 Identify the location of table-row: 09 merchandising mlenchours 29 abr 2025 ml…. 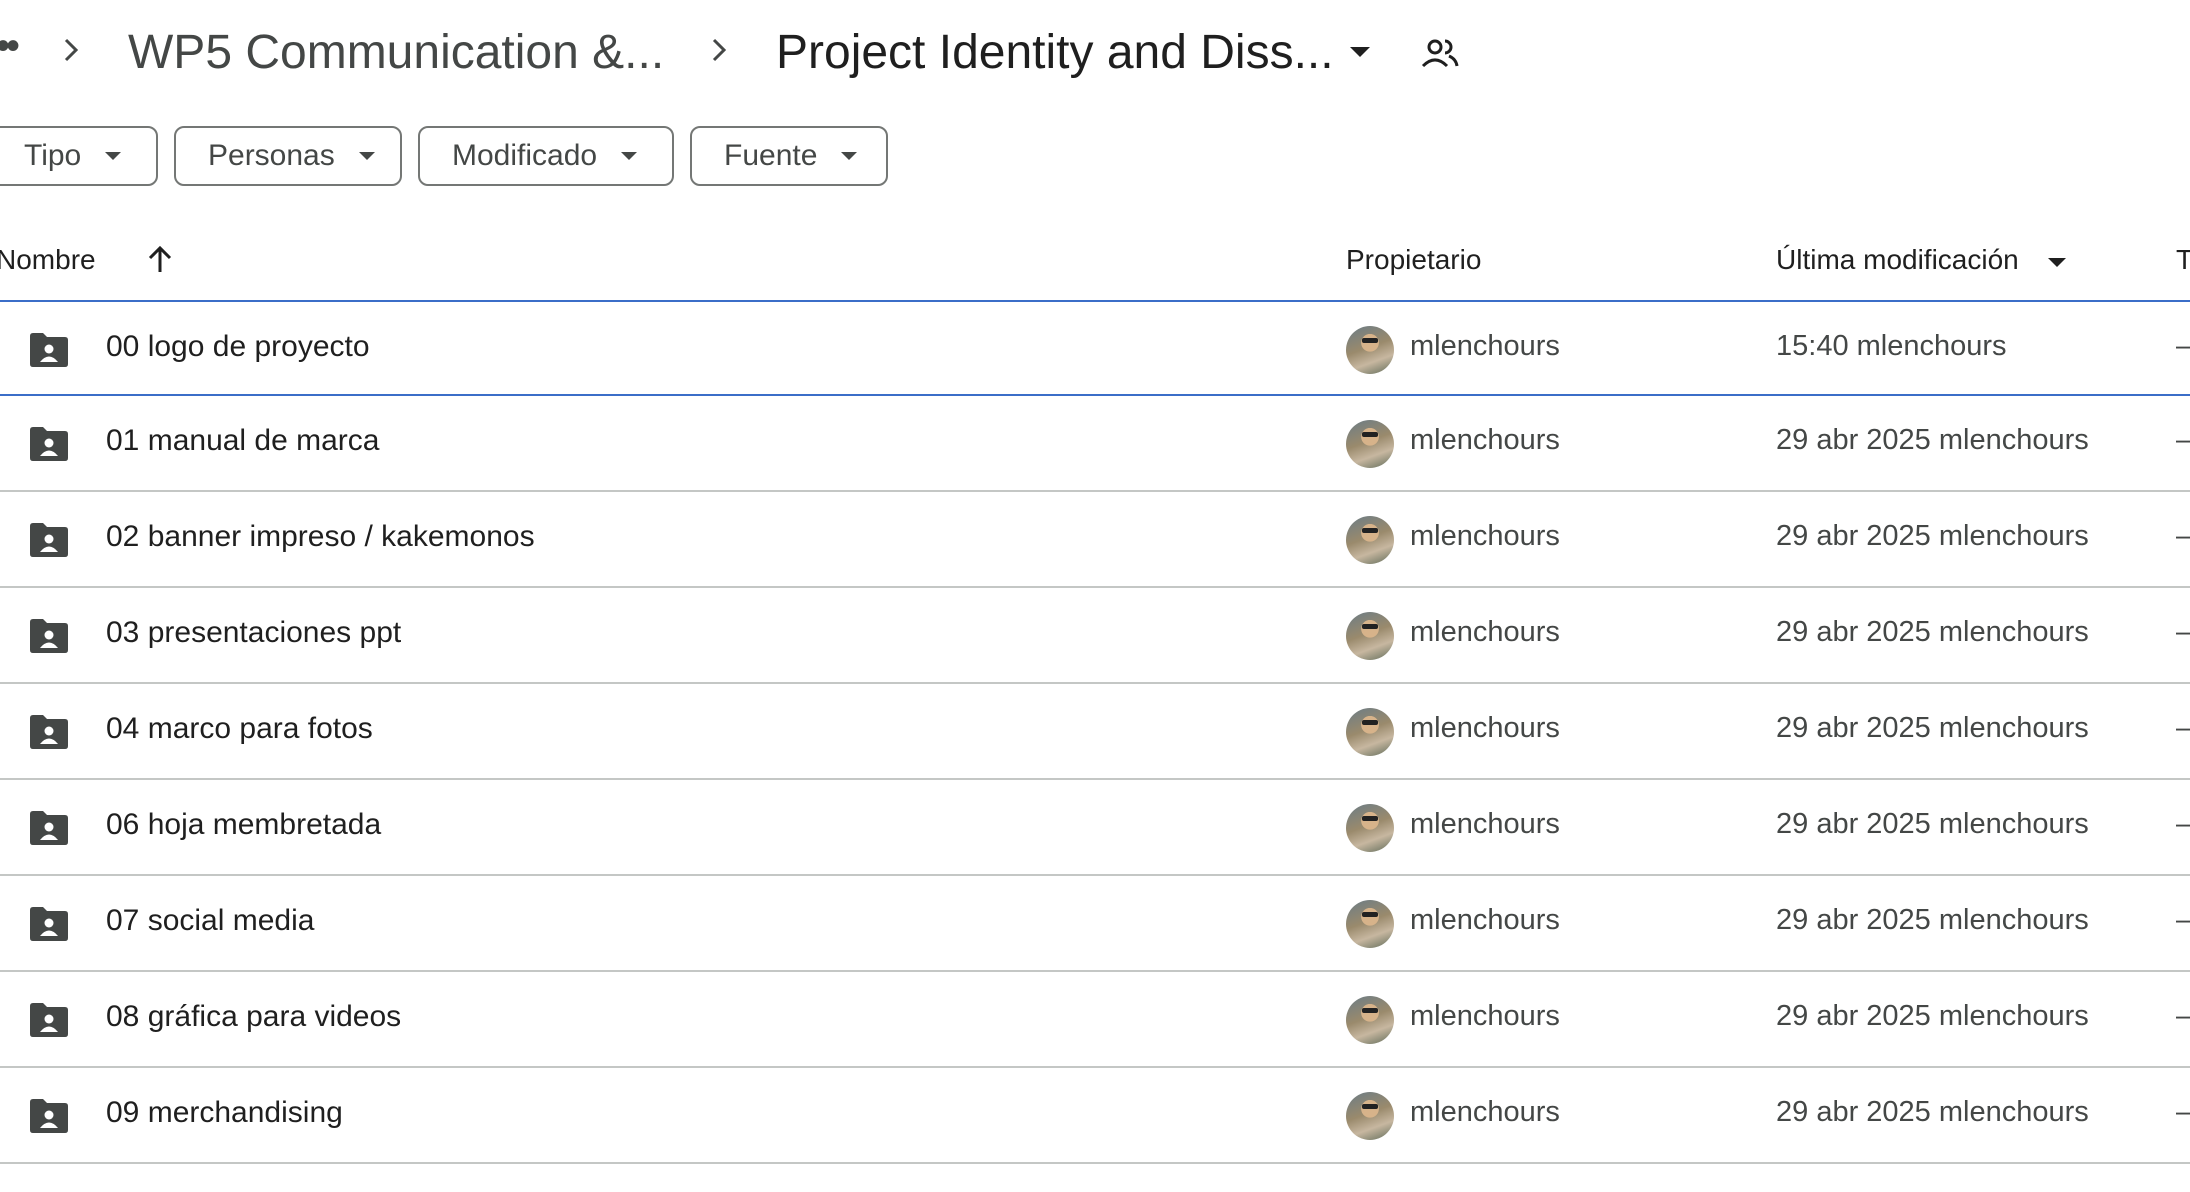
(1095, 1116).